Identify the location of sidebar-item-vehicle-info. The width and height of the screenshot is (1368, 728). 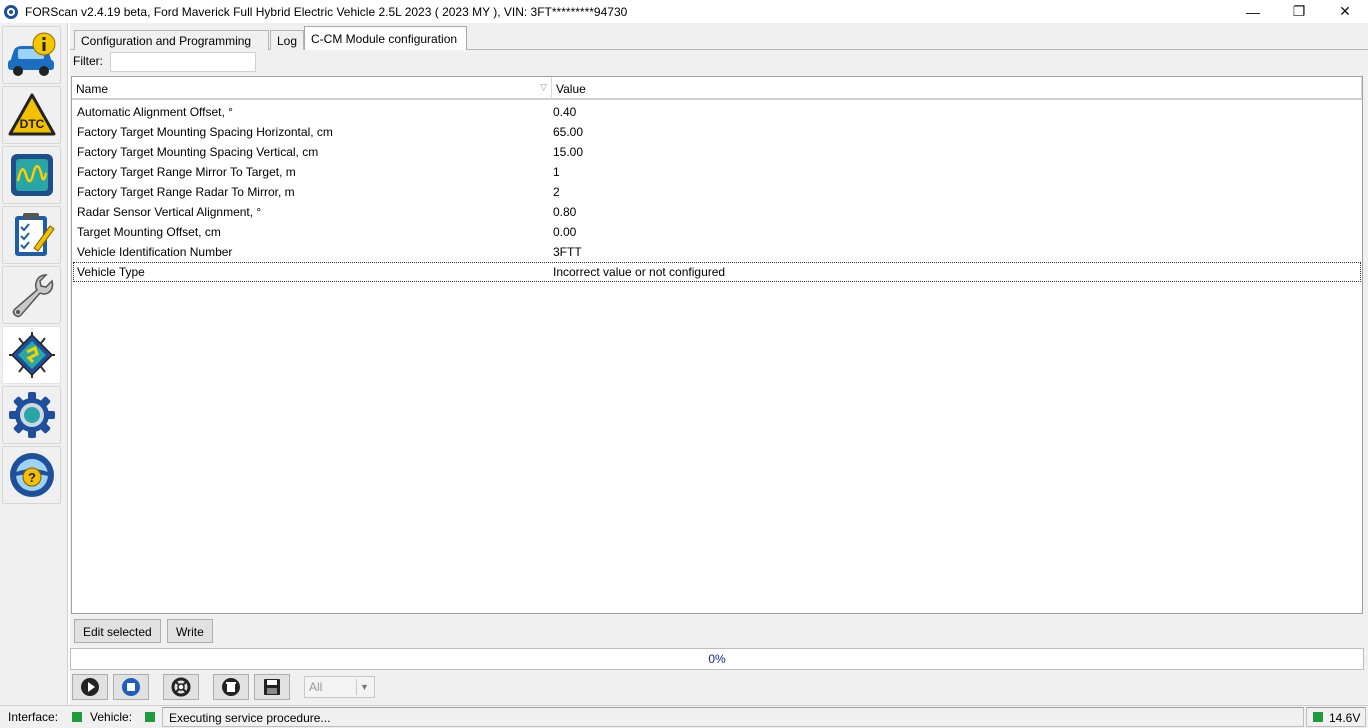
(31, 55).